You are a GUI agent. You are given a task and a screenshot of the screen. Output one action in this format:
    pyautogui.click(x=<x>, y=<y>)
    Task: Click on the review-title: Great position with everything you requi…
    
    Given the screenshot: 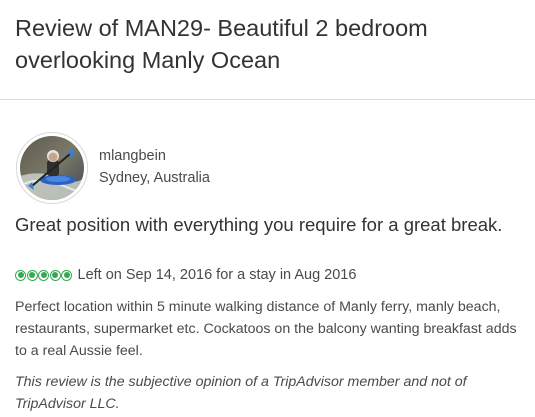 What is the action you would take?
    pyautogui.click(x=259, y=224)
    